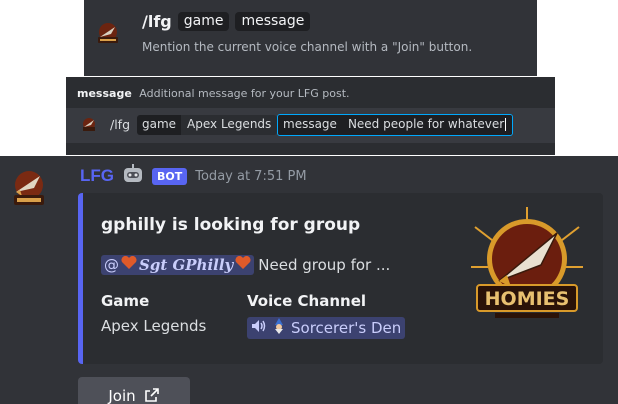  I want to click on join-button: Join, so click(134, 390).